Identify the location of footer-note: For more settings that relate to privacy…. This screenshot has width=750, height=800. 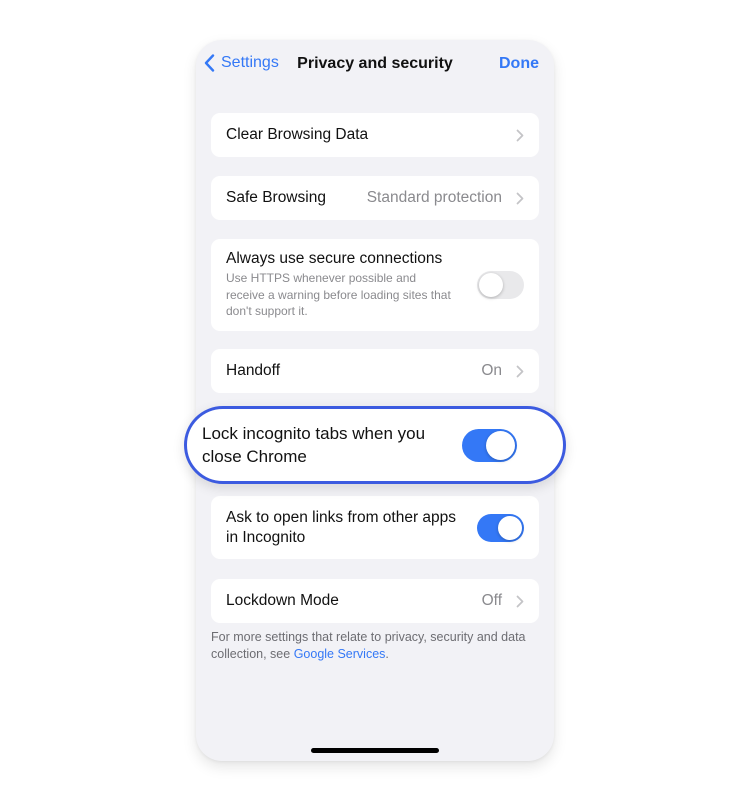
(376, 646).